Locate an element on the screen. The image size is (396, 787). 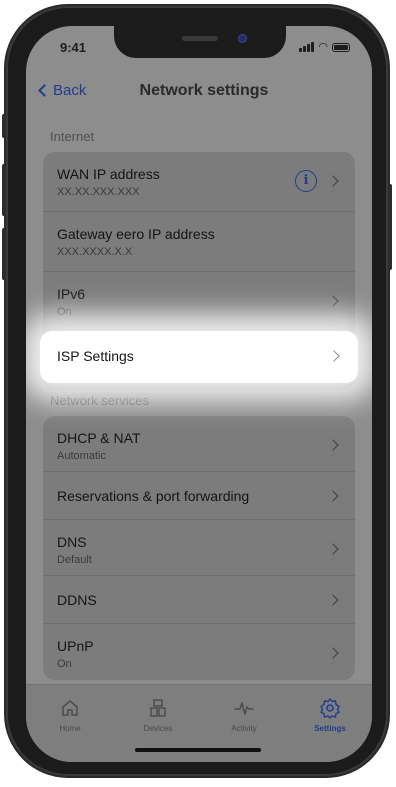
tab-bar: Home Devices Activity Settings is located at coordinates (199, 723).